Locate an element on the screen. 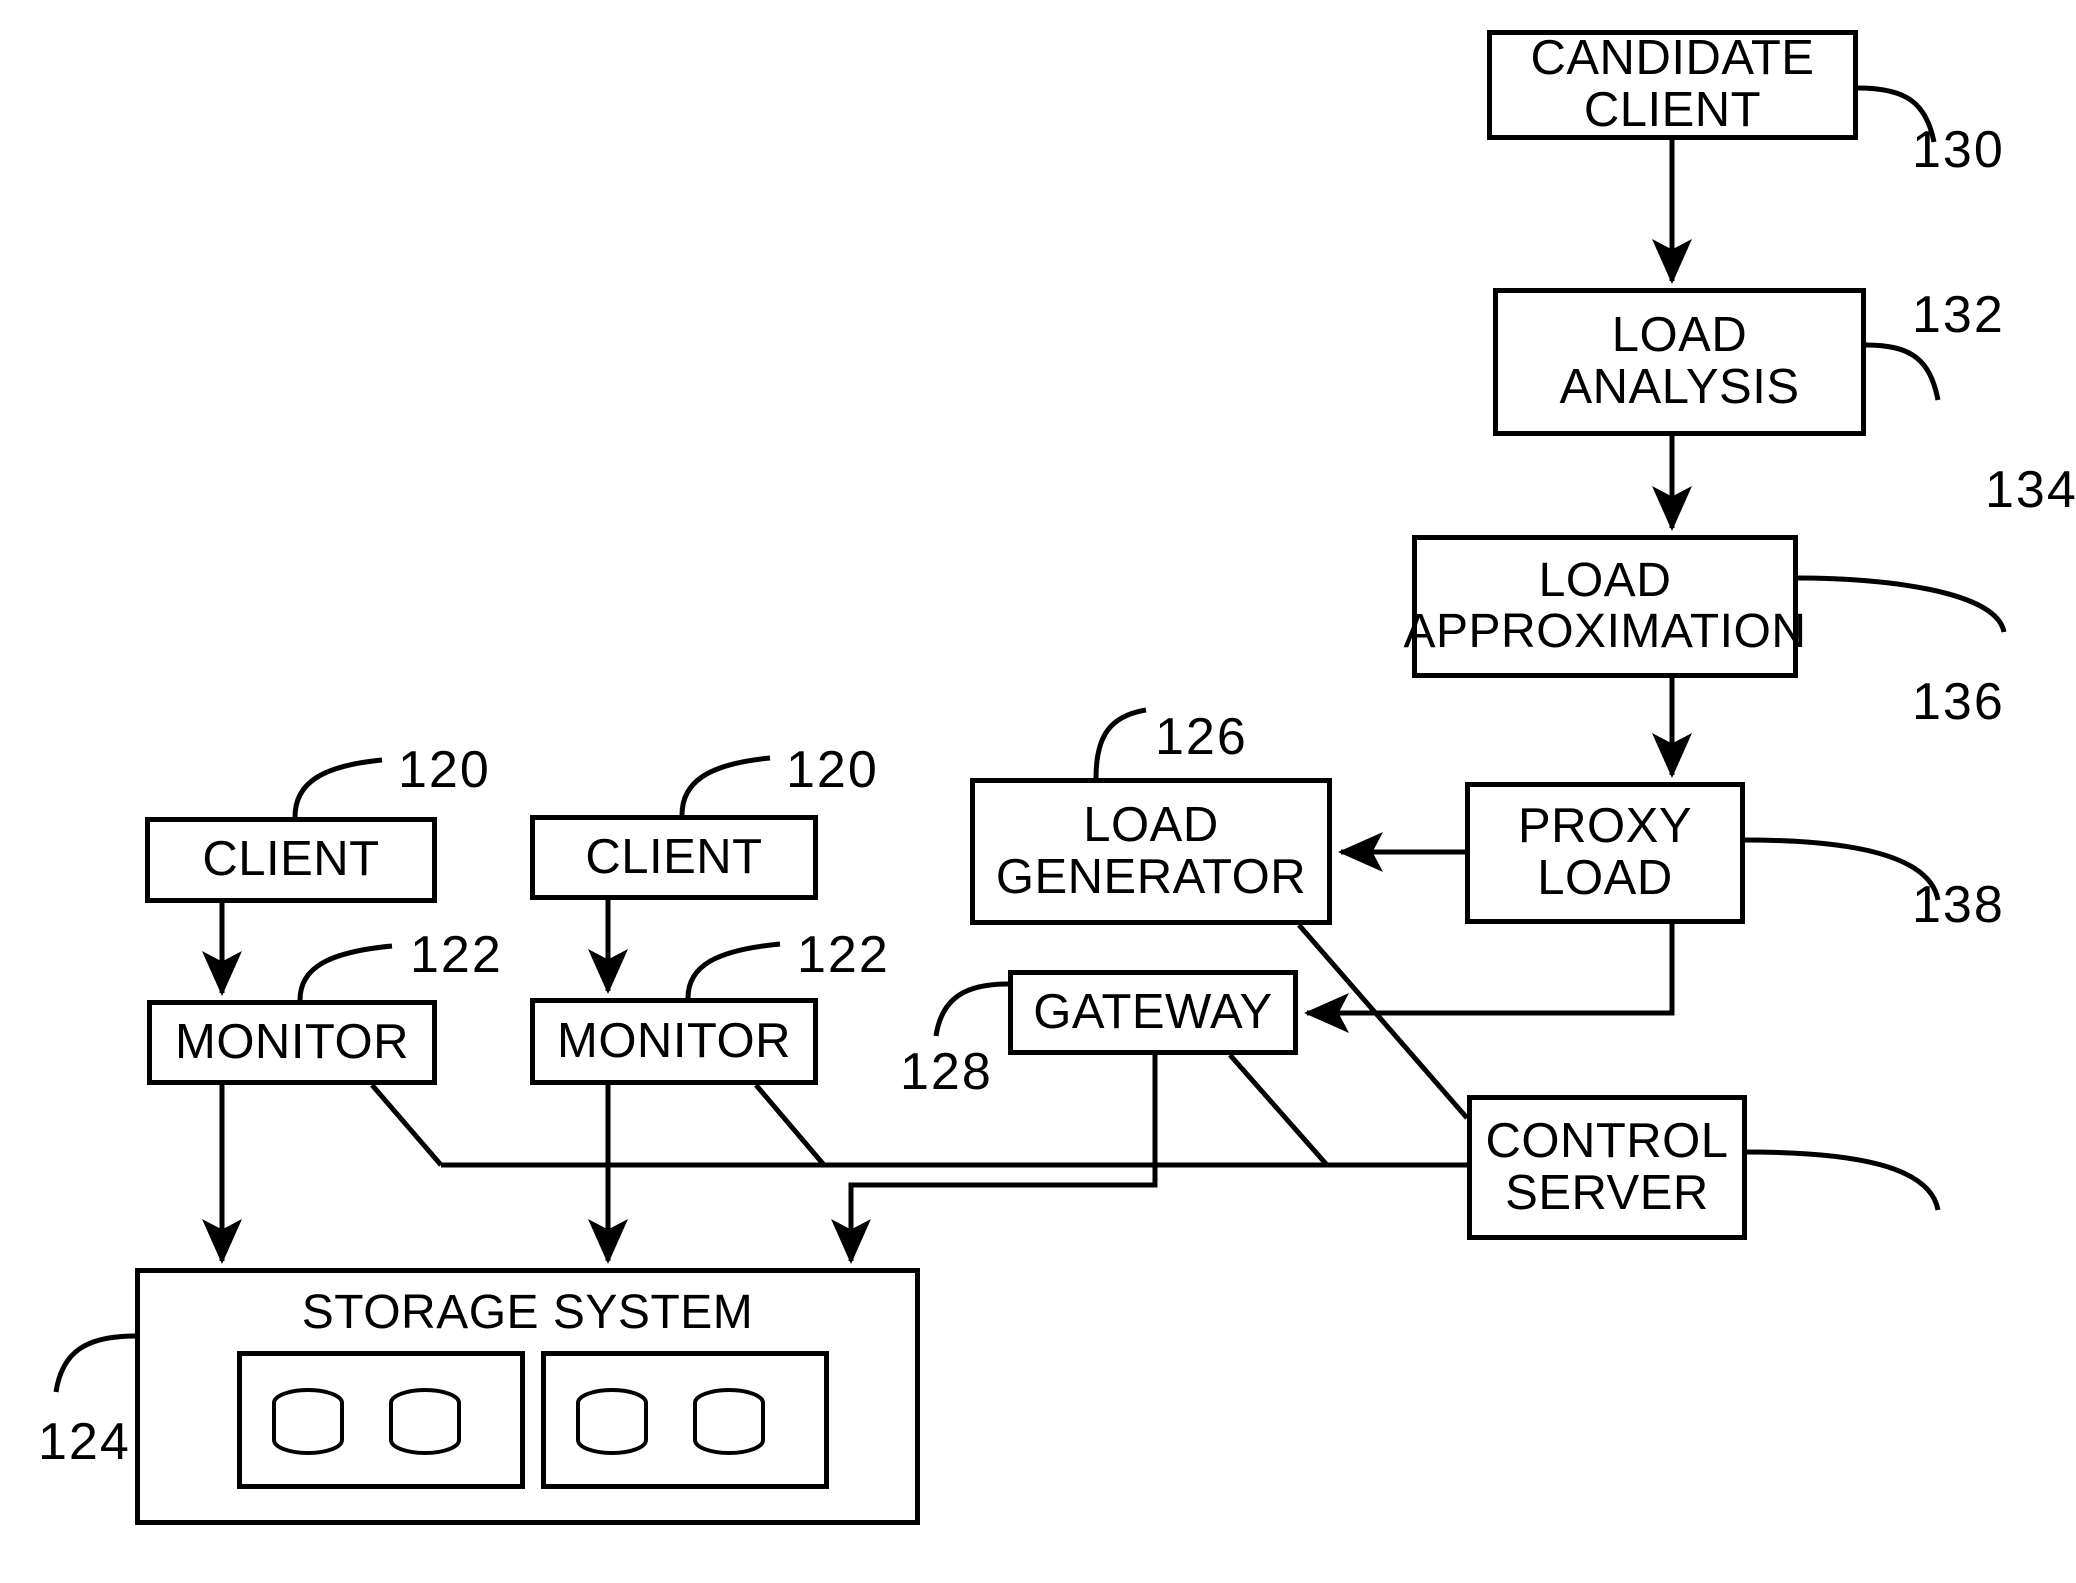 The width and height of the screenshot is (2076, 1583). refnum-monitor-2: 122 is located at coordinates (843, 955).